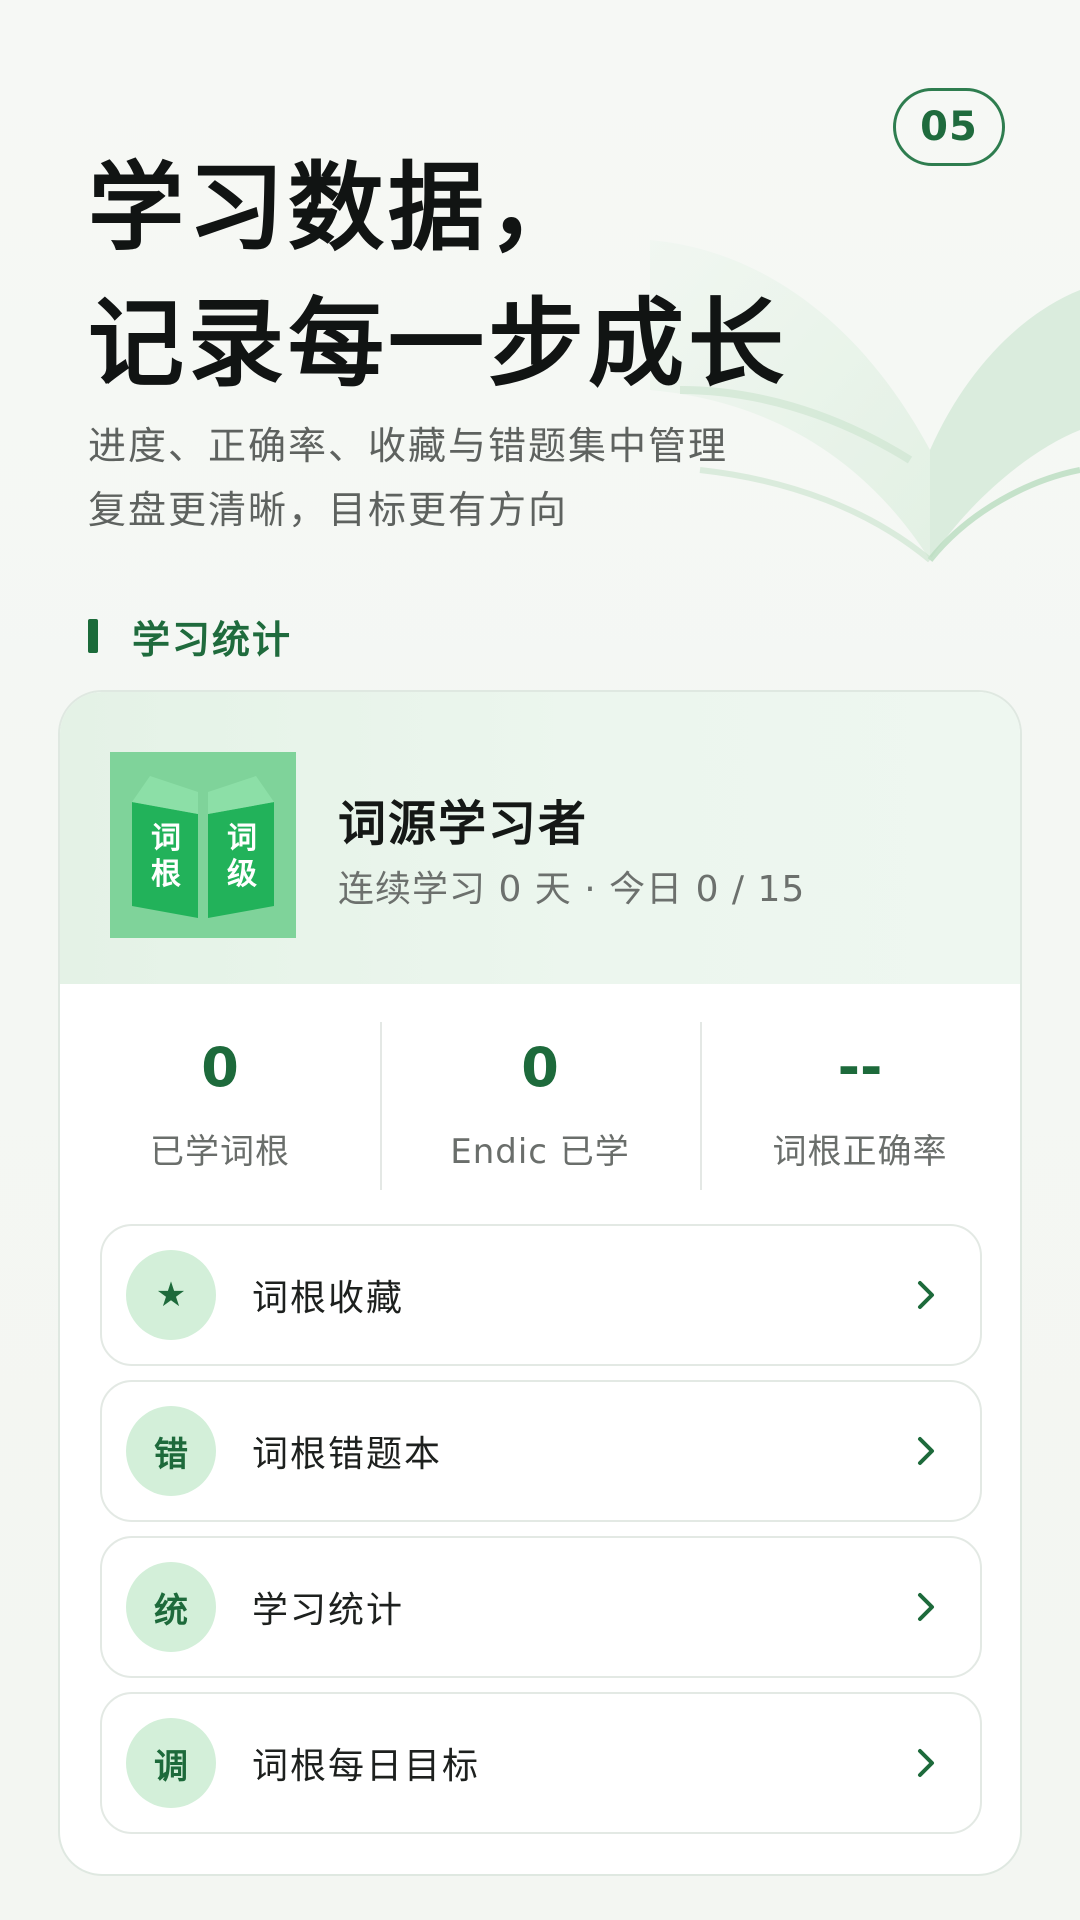 This screenshot has width=1080, height=1920. Describe the element at coordinates (328, 510) in the screenshot. I see `hero-subtitle-line-2: 复盘更清晰，目标更有方向` at that location.